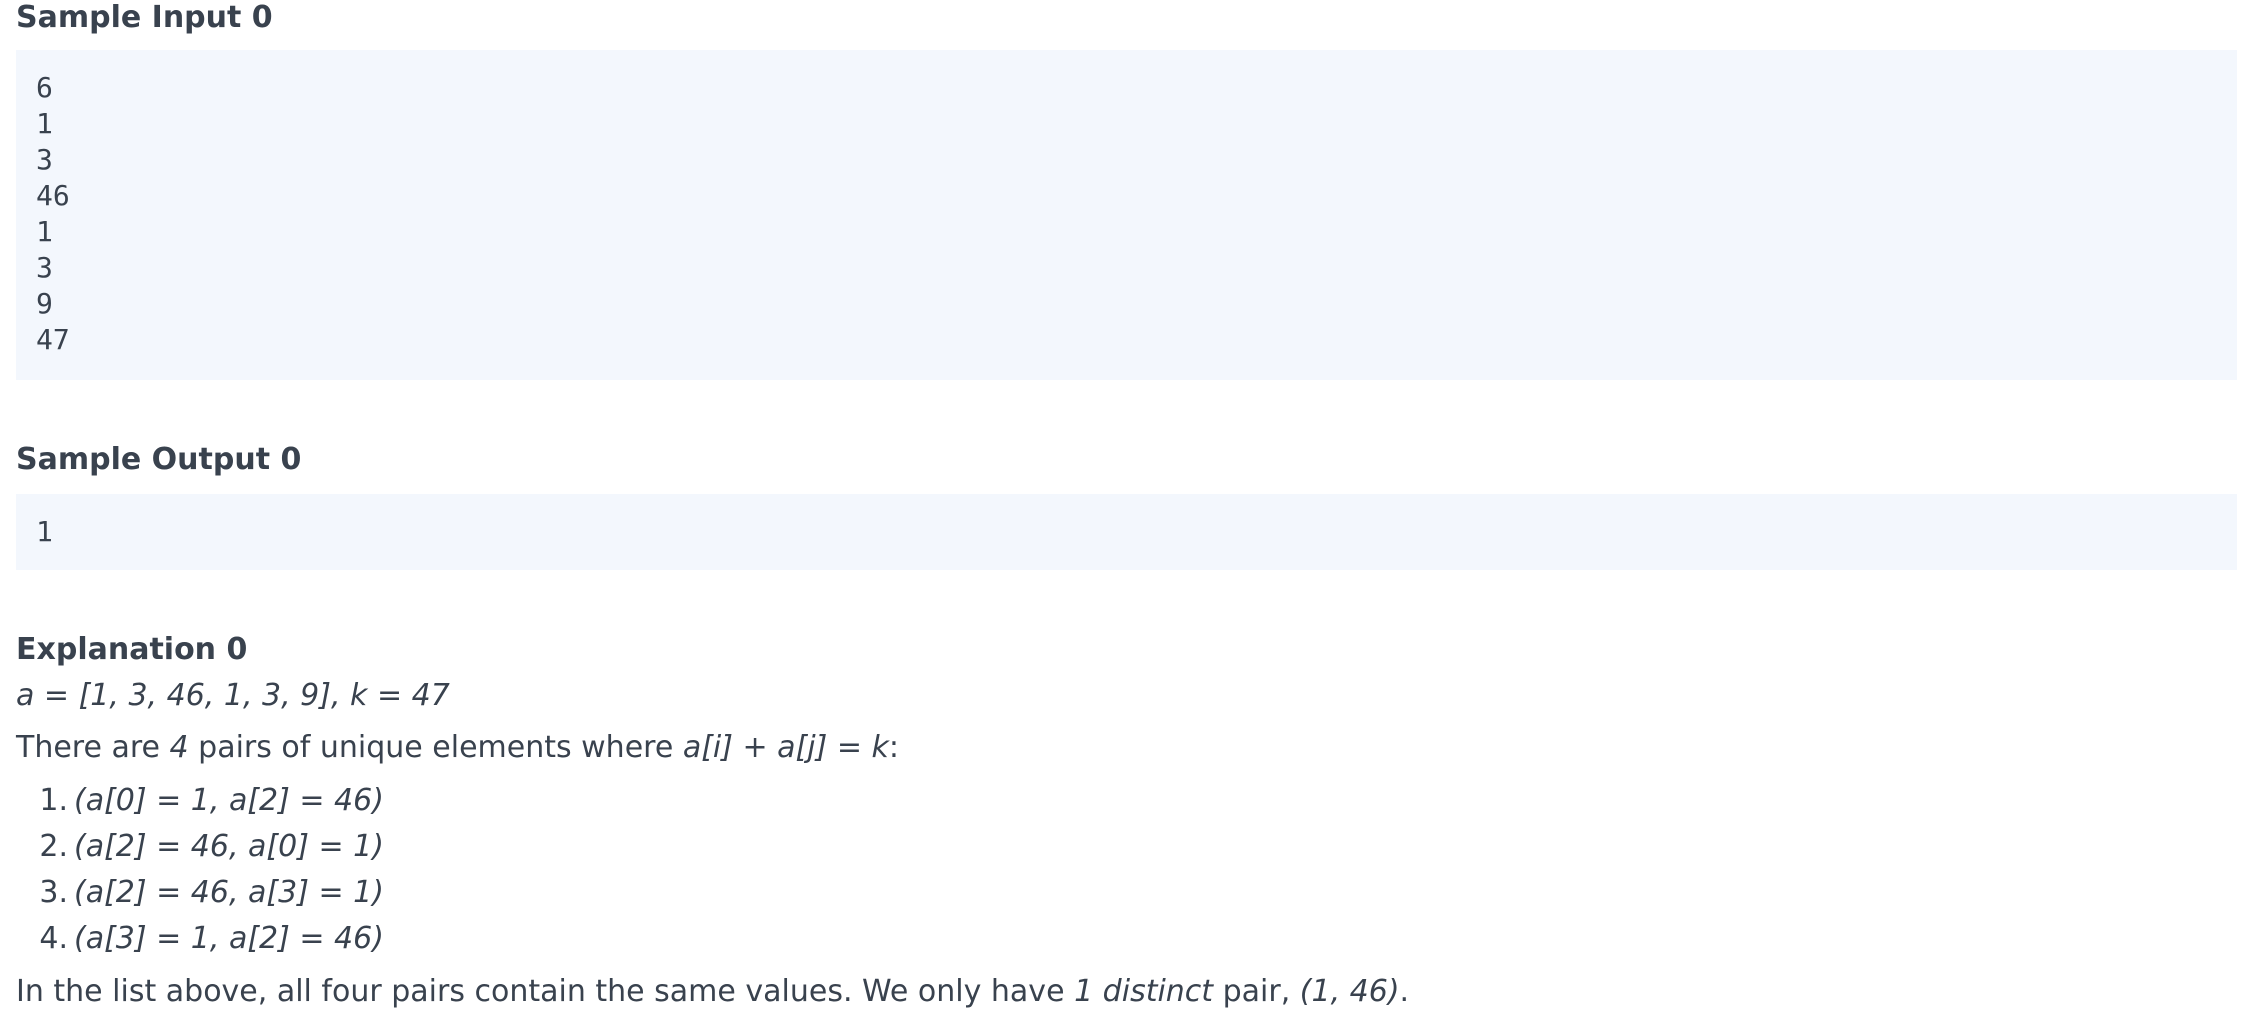 The width and height of the screenshot is (2254, 1020). Describe the element at coordinates (211, 892) in the screenshot. I see `list-item: 3. (a[2] = 46, a[3] = 1)` at that location.